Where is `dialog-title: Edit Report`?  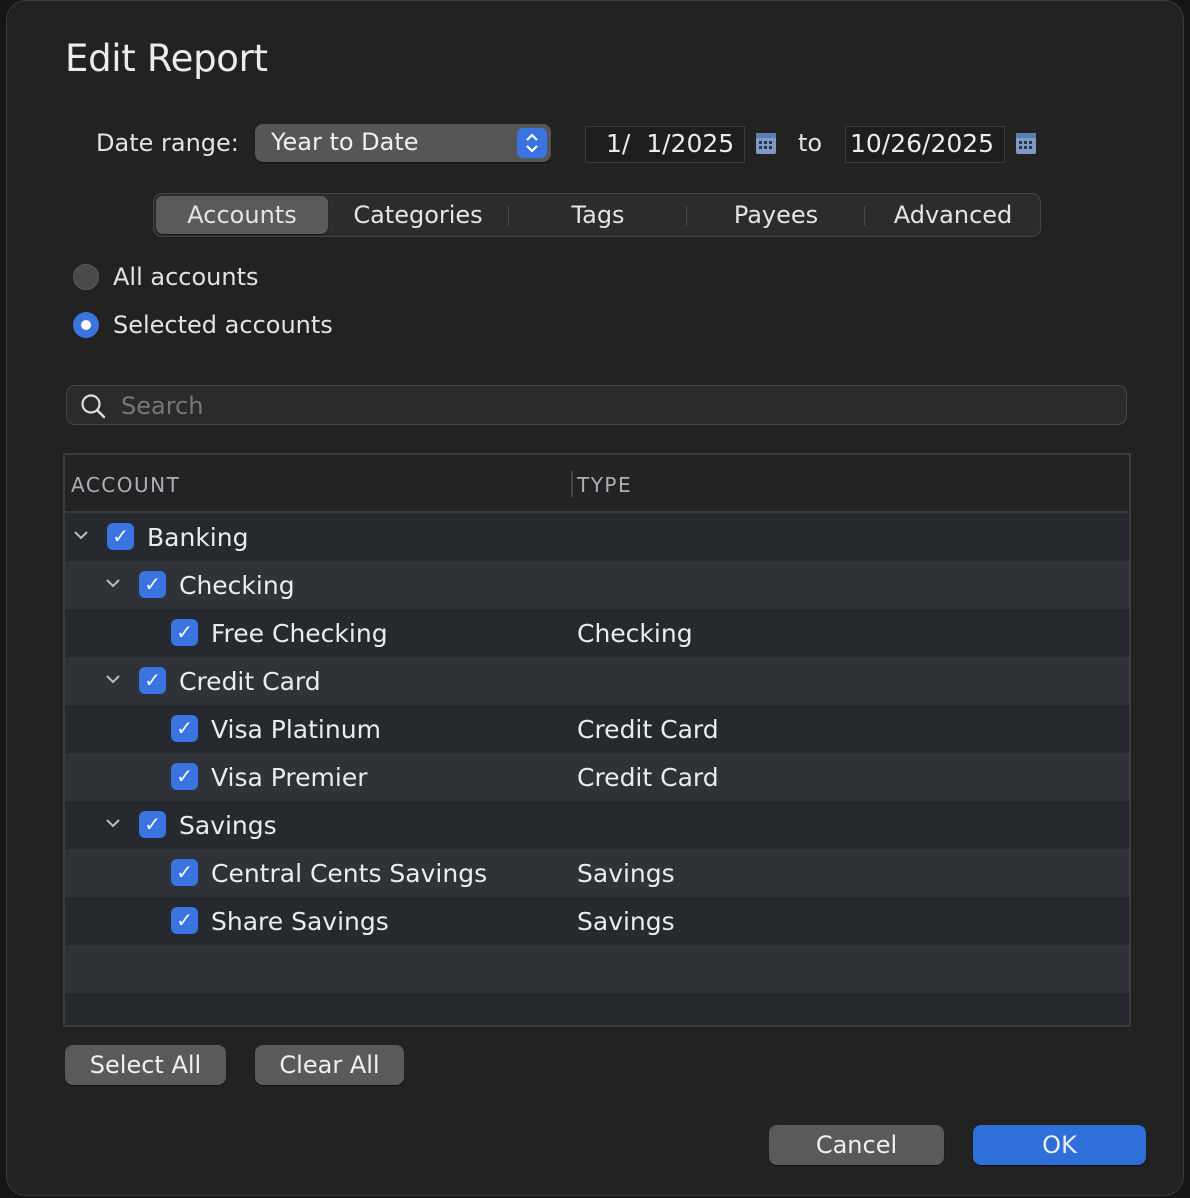
dialog-title: Edit Report is located at coordinates (166, 58).